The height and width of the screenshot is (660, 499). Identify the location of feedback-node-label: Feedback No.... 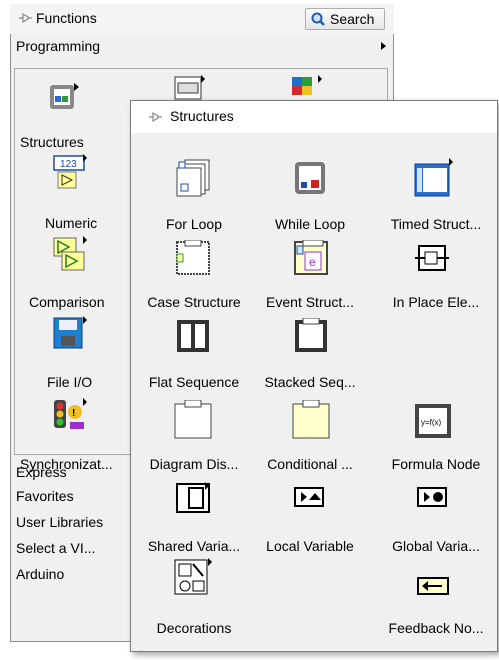
(436, 628).